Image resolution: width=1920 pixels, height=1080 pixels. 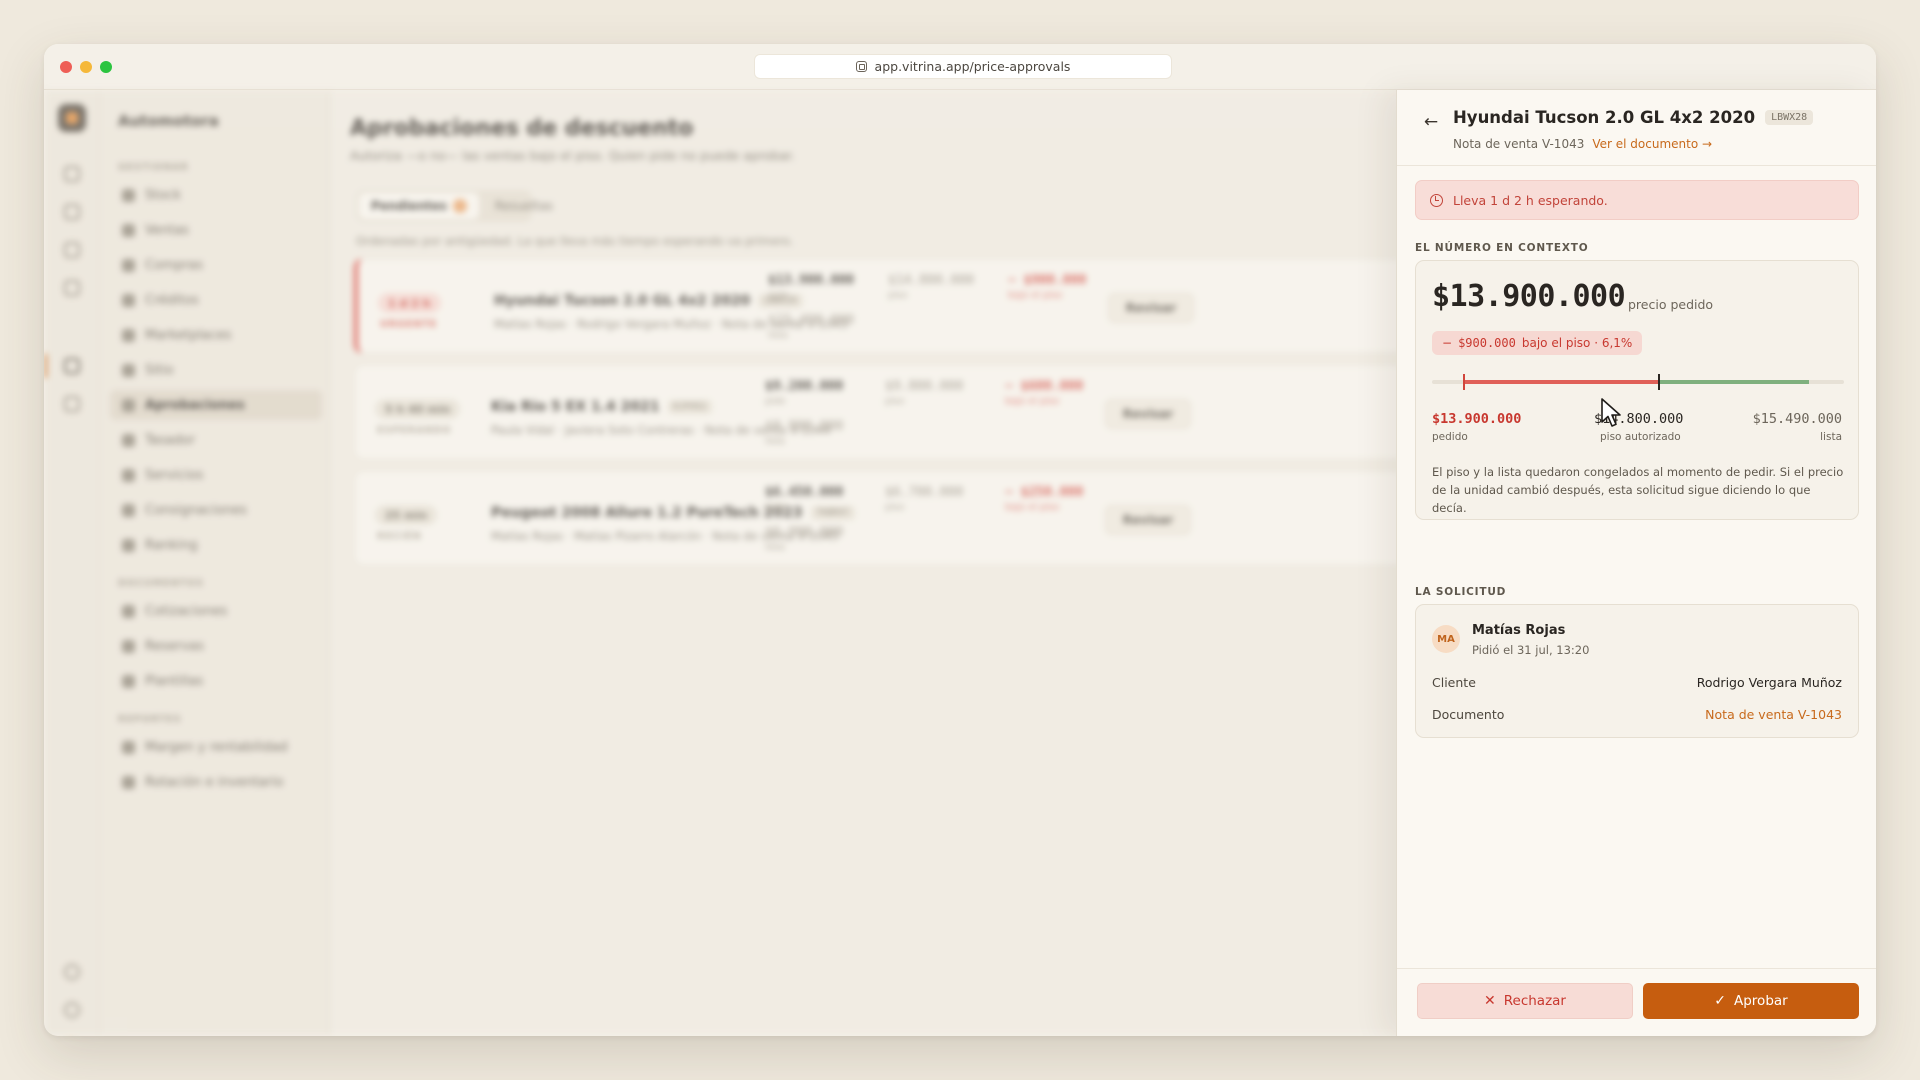 What do you see at coordinates (72, 972) in the screenshot?
I see `search-icon` at bounding box center [72, 972].